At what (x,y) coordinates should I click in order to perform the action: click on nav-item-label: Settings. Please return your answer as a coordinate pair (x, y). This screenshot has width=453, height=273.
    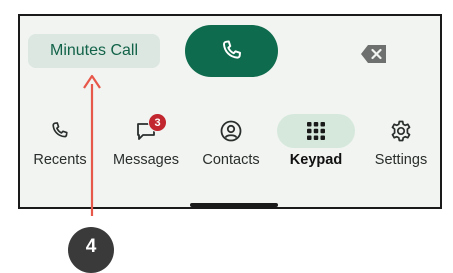
    Looking at the image, I should click on (401, 160).